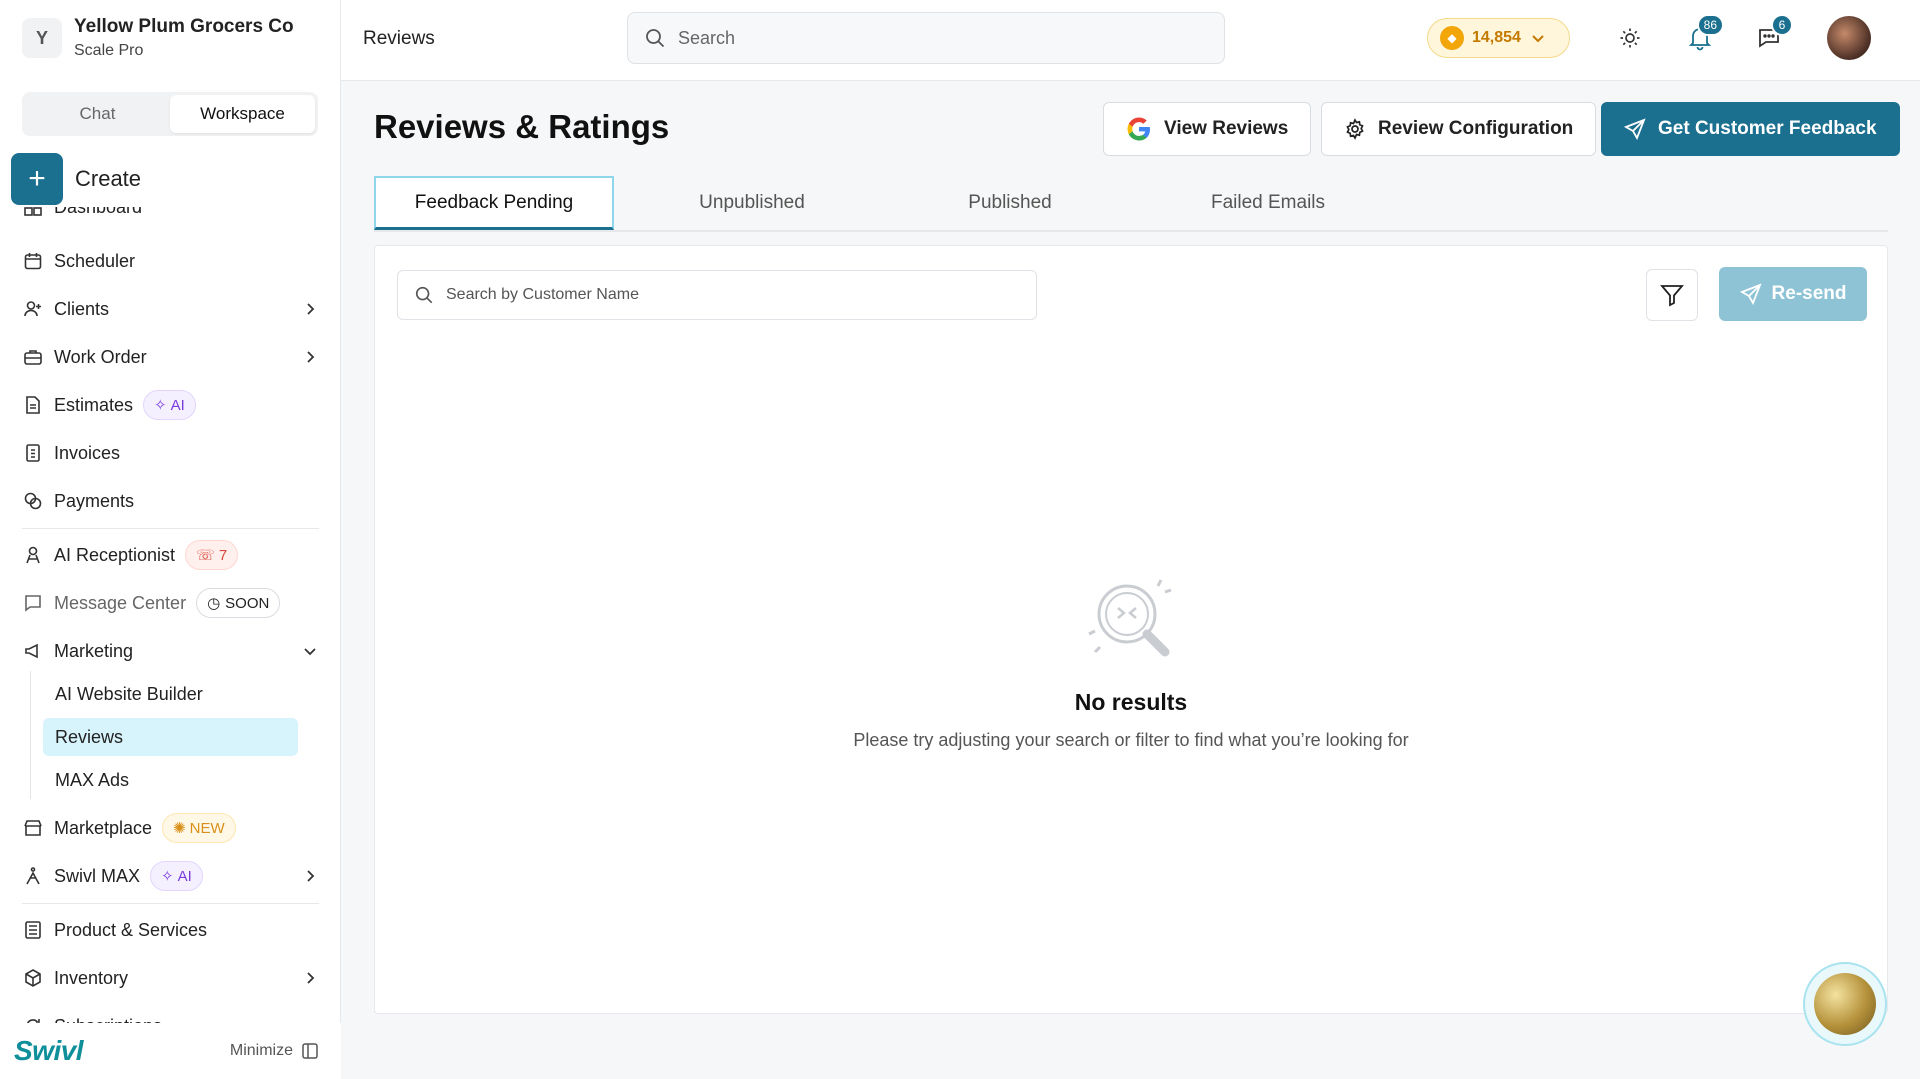 The height and width of the screenshot is (1079, 1920). What do you see at coordinates (37, 179) in the screenshot?
I see `plus-icon: +` at bounding box center [37, 179].